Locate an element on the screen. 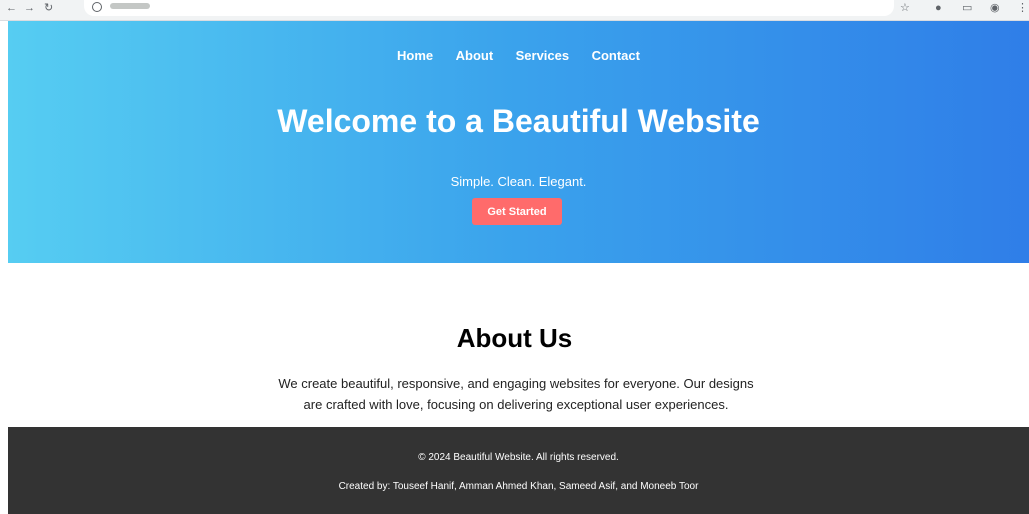 This screenshot has height=514, width=1029. bookmark-star-icon: ☆ is located at coordinates (905, 8).